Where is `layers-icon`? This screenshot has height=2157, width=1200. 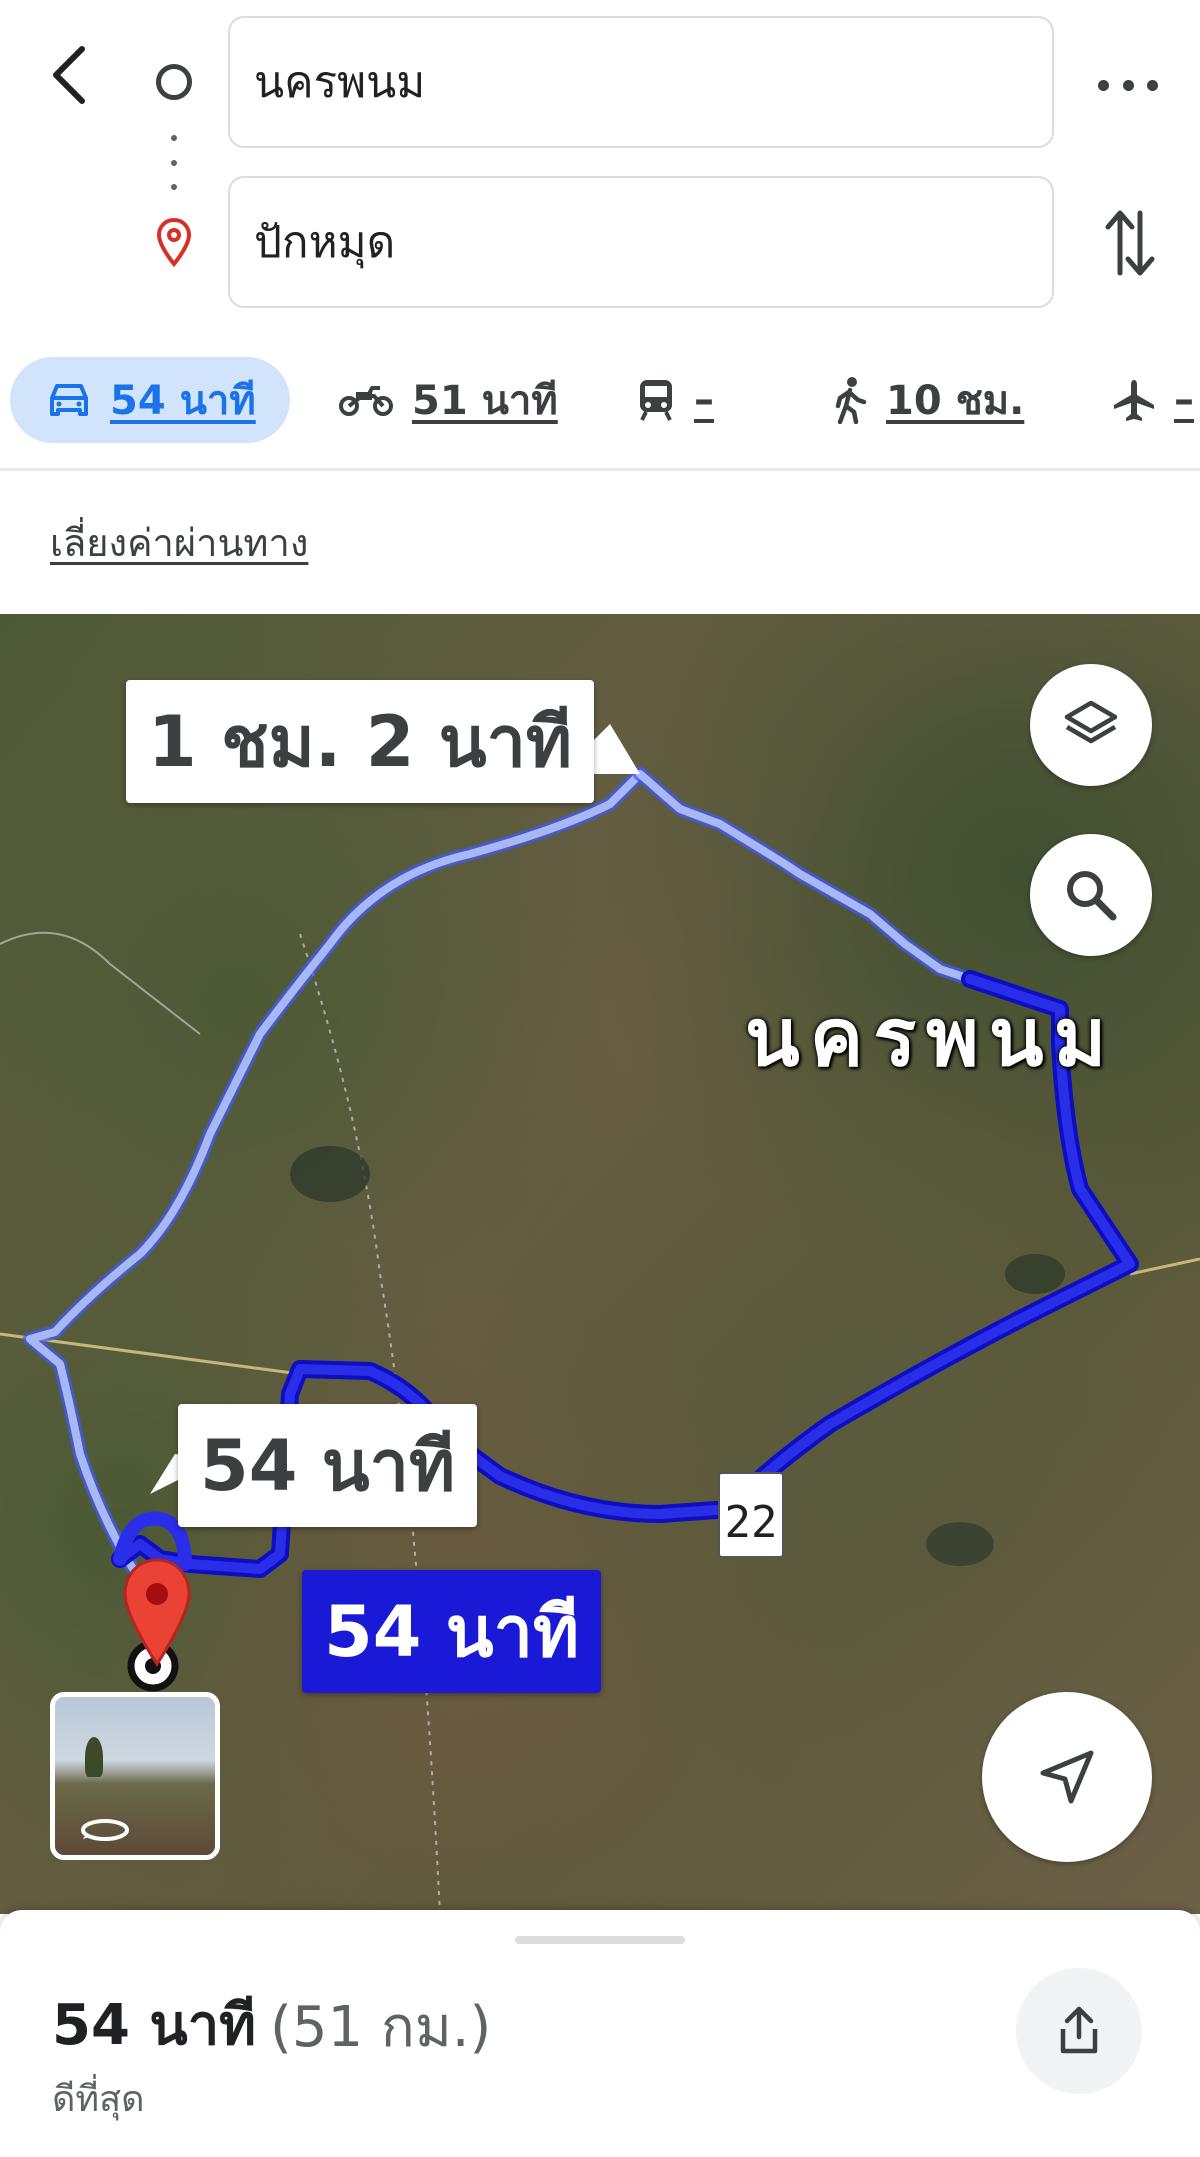
layers-icon is located at coordinates (1091, 722).